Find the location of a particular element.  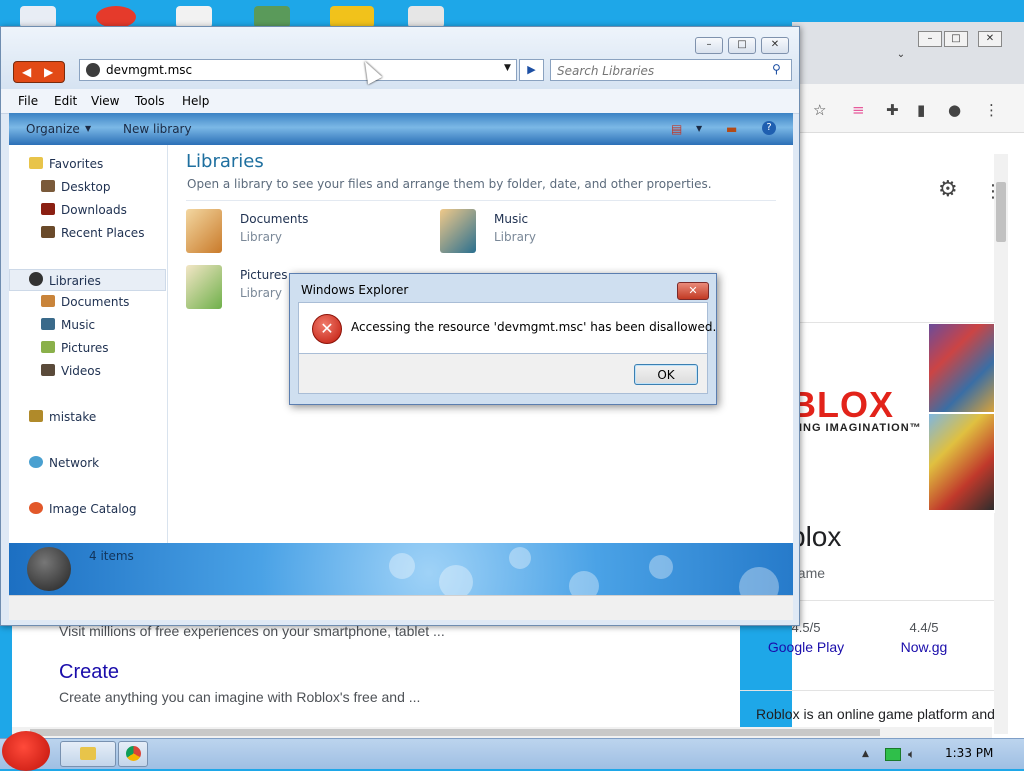

ok-button: OK is located at coordinates (666, 374).